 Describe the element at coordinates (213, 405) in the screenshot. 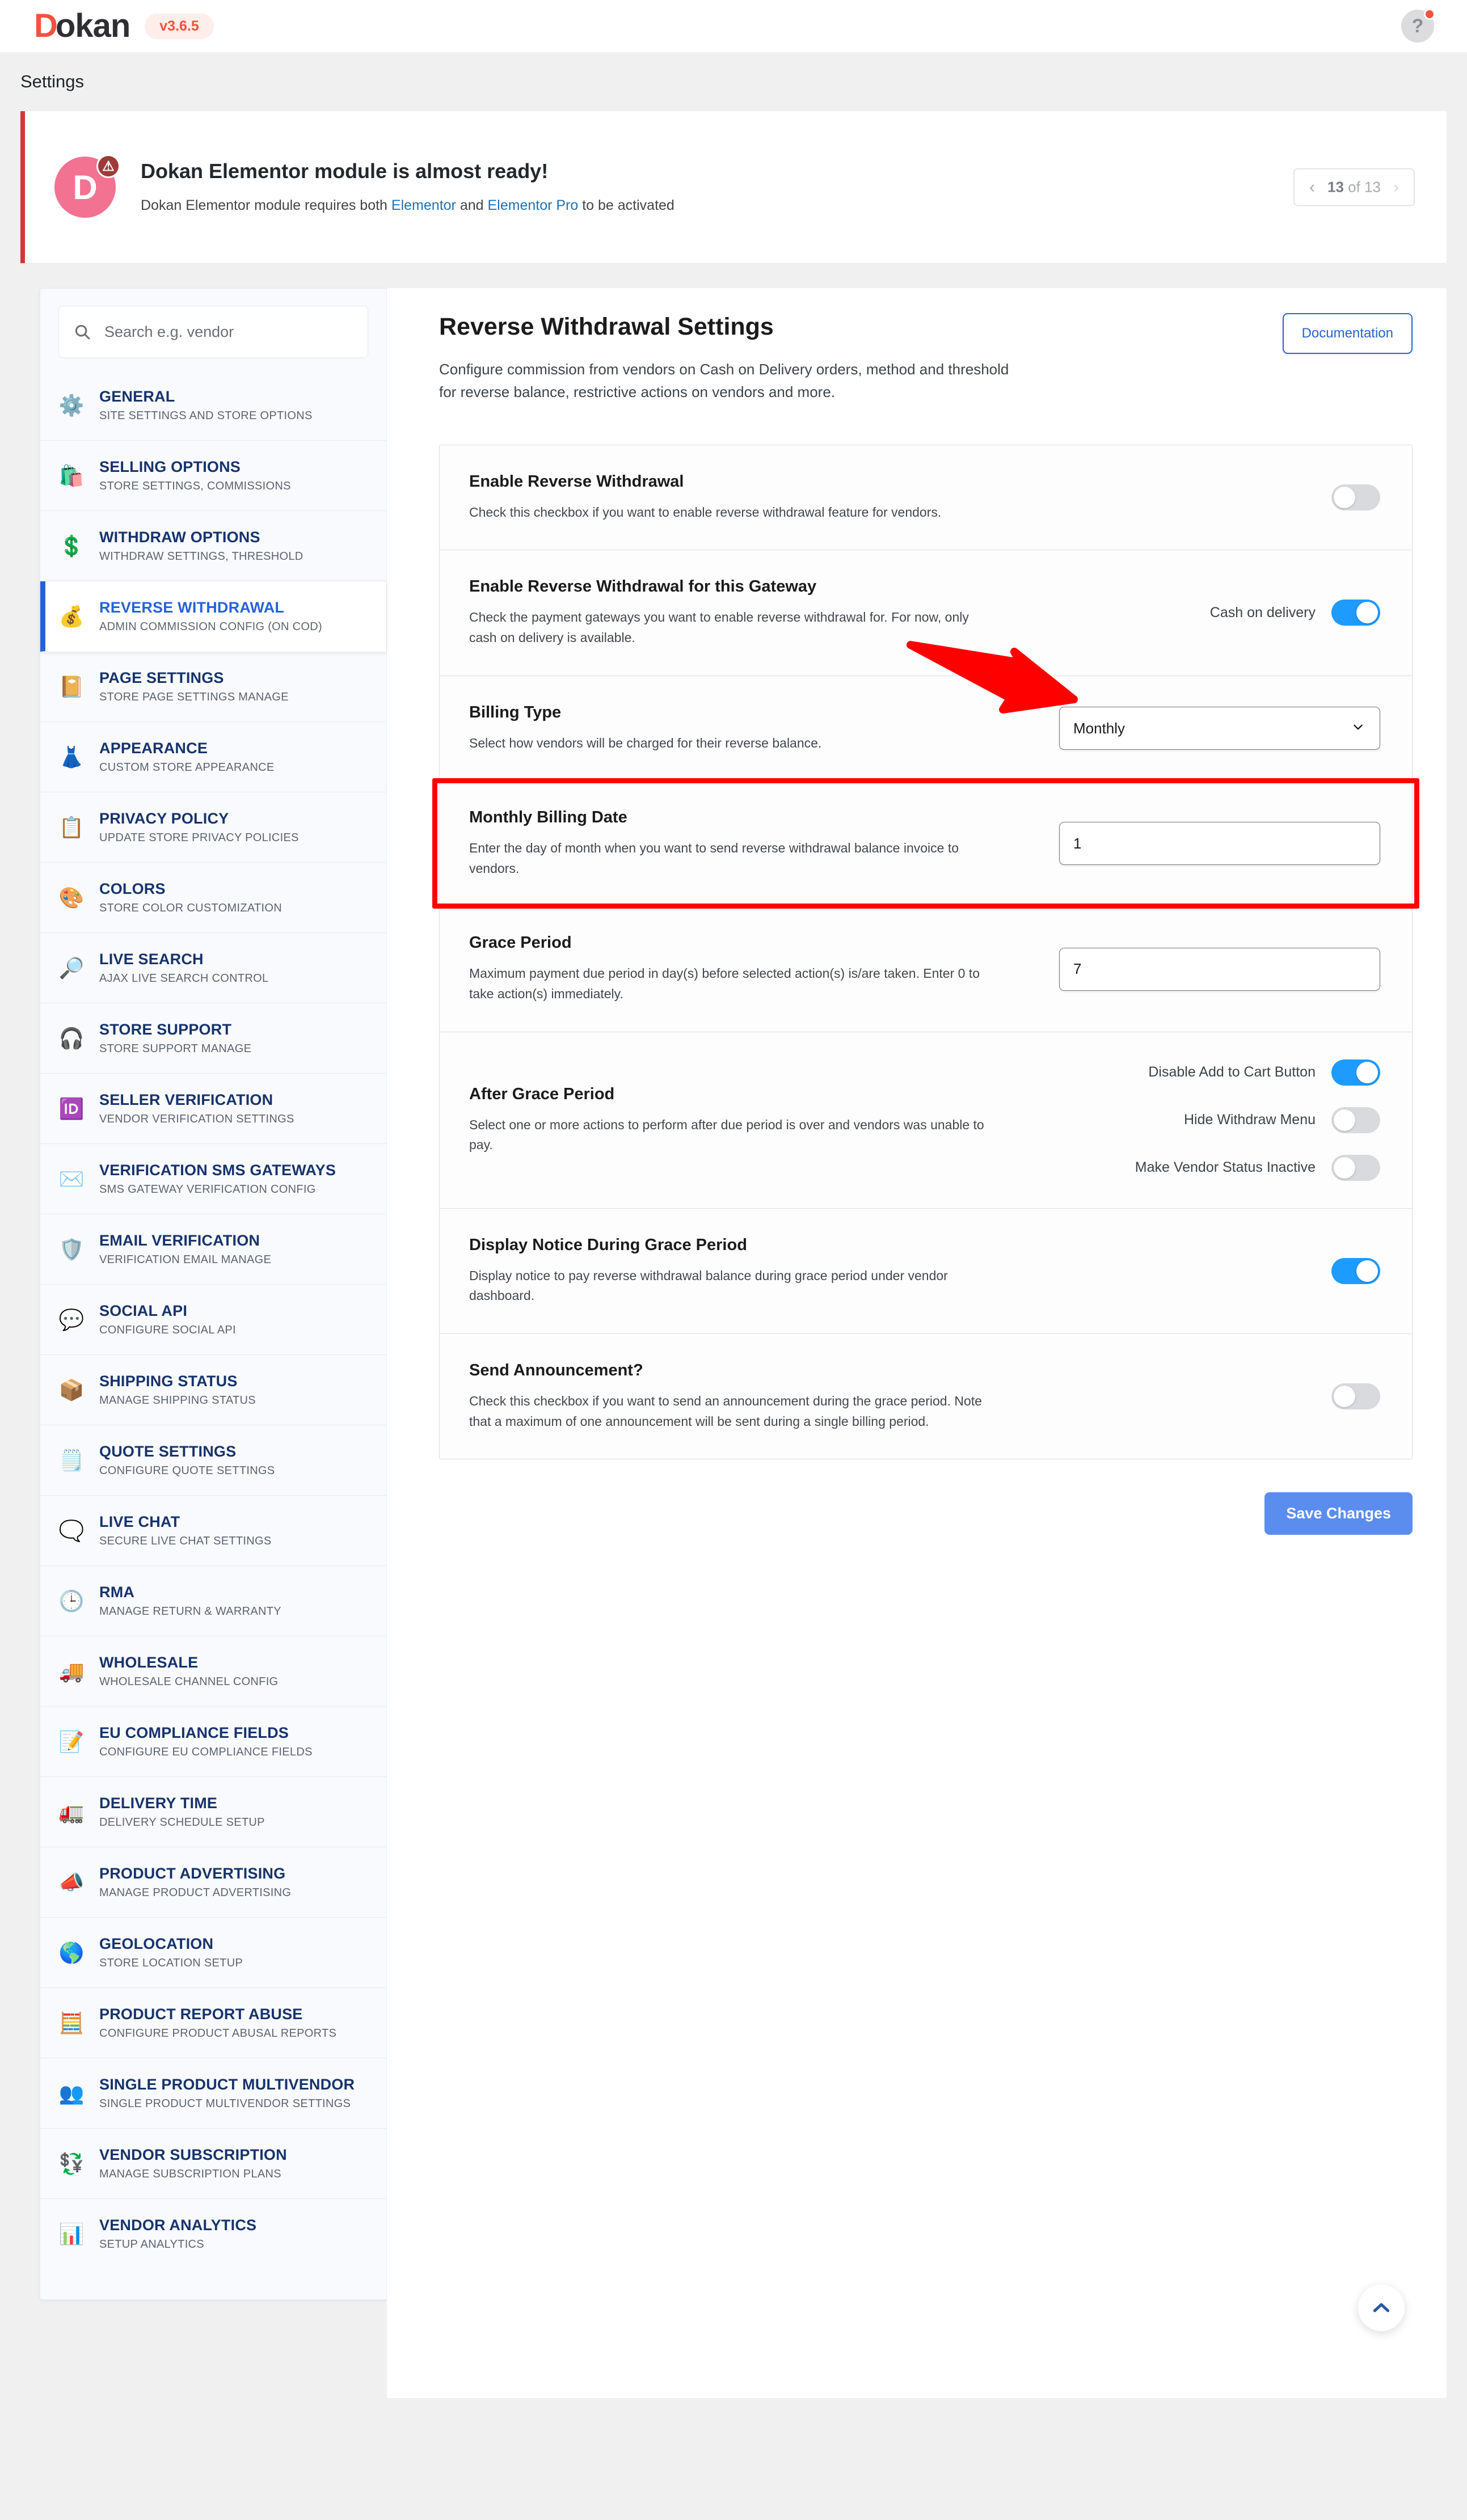

I see `sidebar-item-general: ⚙️ General Site Settings and Store Options` at that location.